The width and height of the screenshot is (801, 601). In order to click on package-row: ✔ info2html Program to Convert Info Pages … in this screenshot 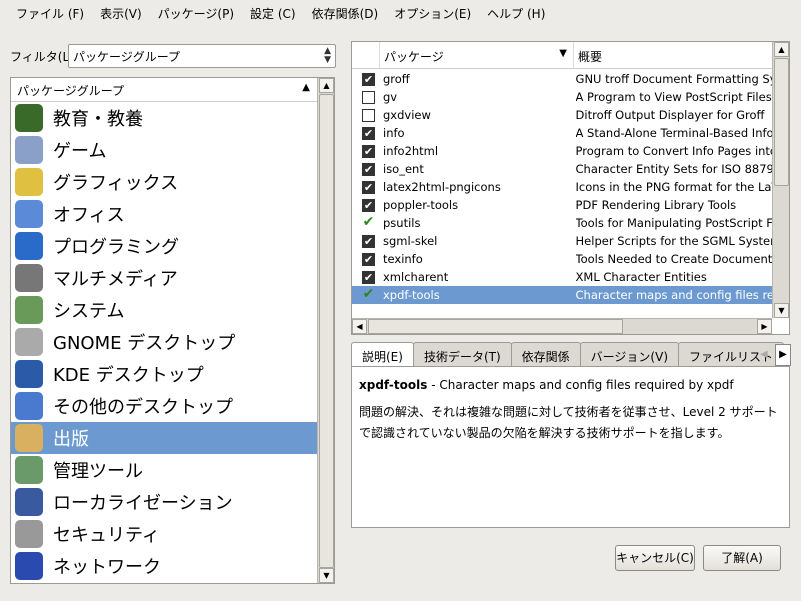, I will do `click(562, 151)`.